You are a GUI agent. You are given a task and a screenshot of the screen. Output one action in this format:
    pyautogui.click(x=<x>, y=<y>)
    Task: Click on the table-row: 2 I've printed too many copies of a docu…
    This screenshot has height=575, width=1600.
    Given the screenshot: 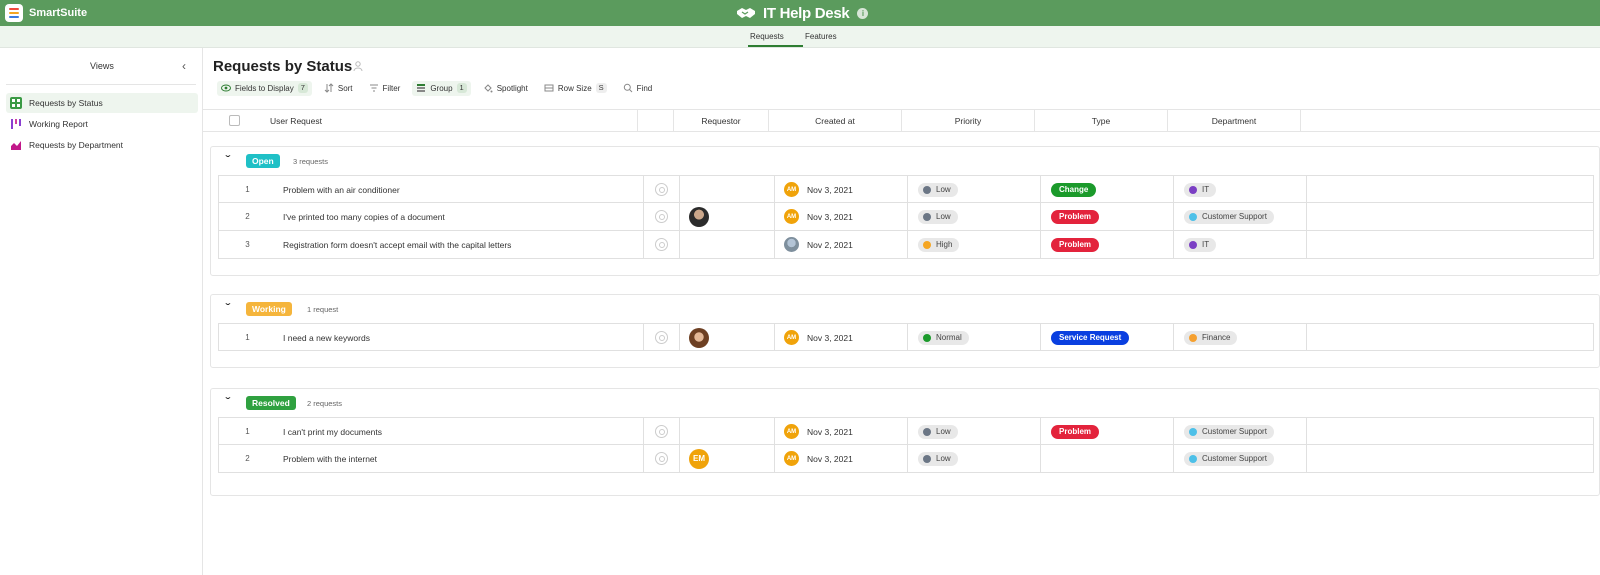 What is the action you would take?
    pyautogui.click(x=906, y=217)
    